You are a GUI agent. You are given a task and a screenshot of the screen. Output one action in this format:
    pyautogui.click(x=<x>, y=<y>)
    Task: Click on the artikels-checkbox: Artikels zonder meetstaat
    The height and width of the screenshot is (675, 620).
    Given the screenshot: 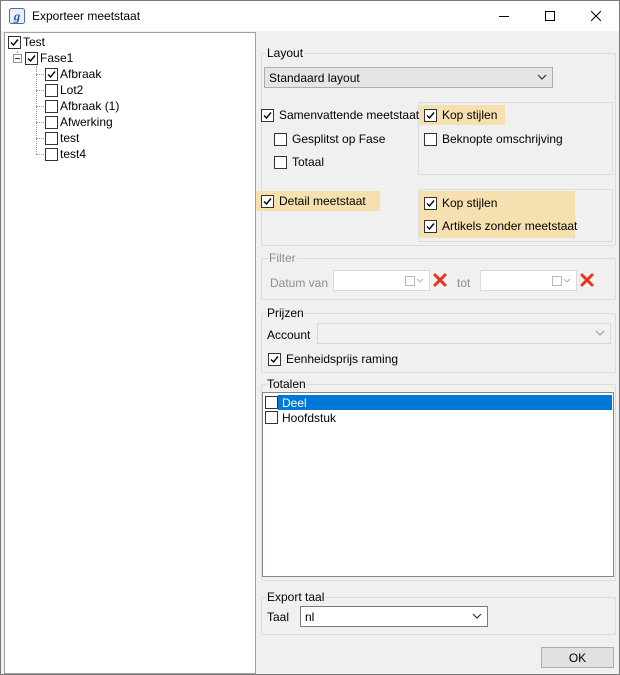 What is the action you would take?
    pyautogui.click(x=500, y=226)
    